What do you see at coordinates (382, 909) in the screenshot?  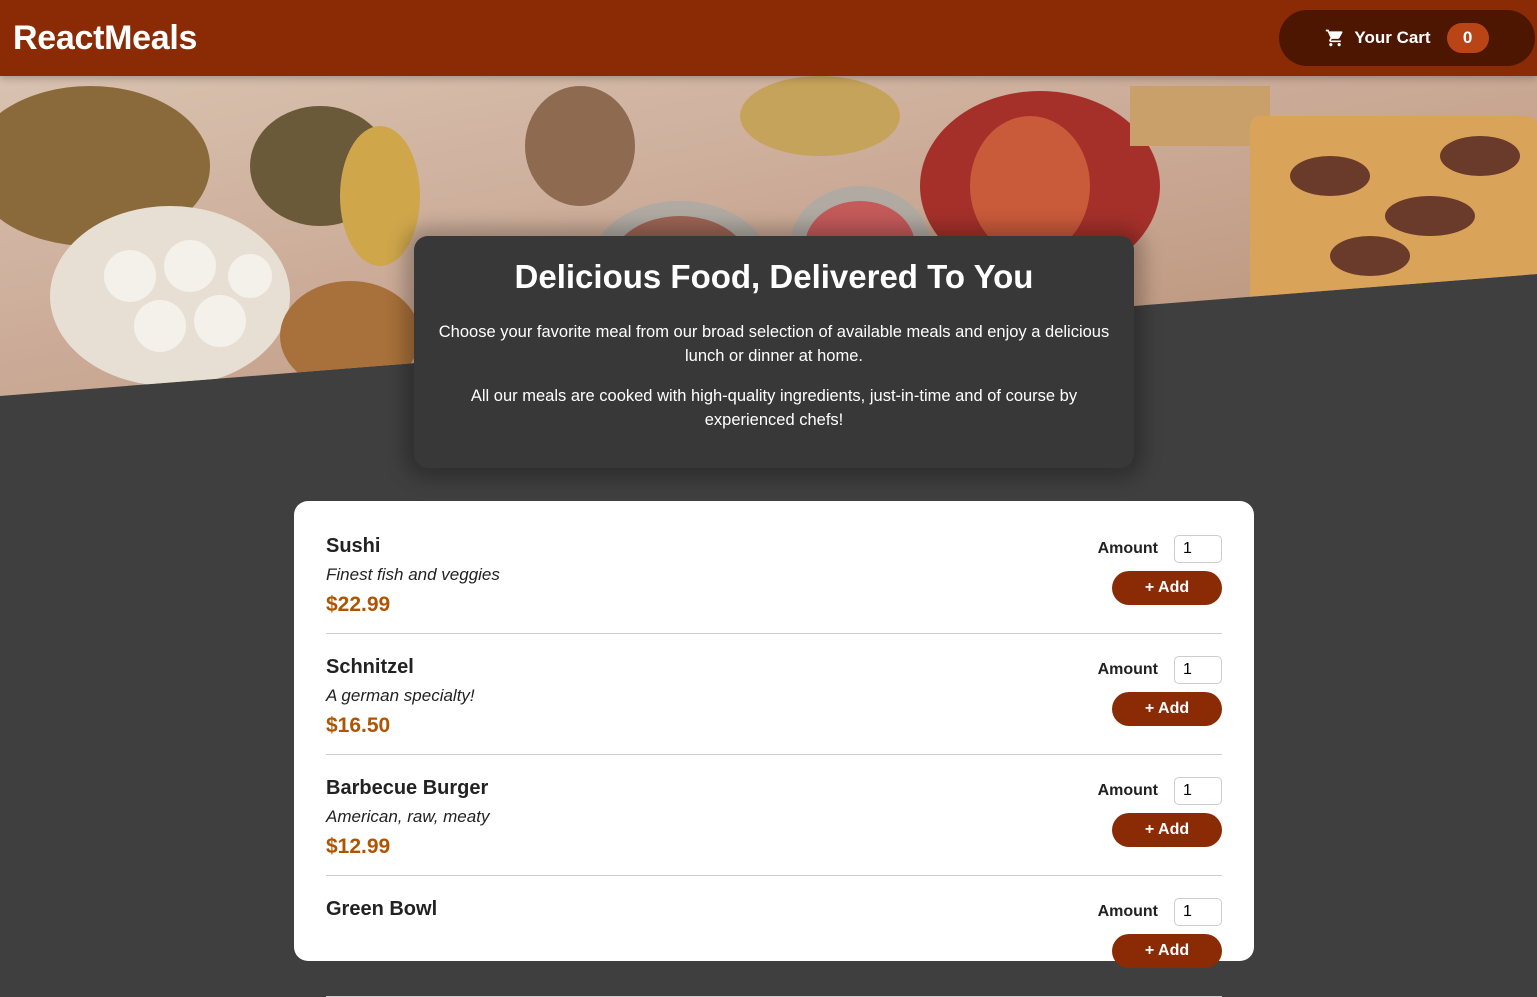 I see `meal-name: Green Bowl` at bounding box center [382, 909].